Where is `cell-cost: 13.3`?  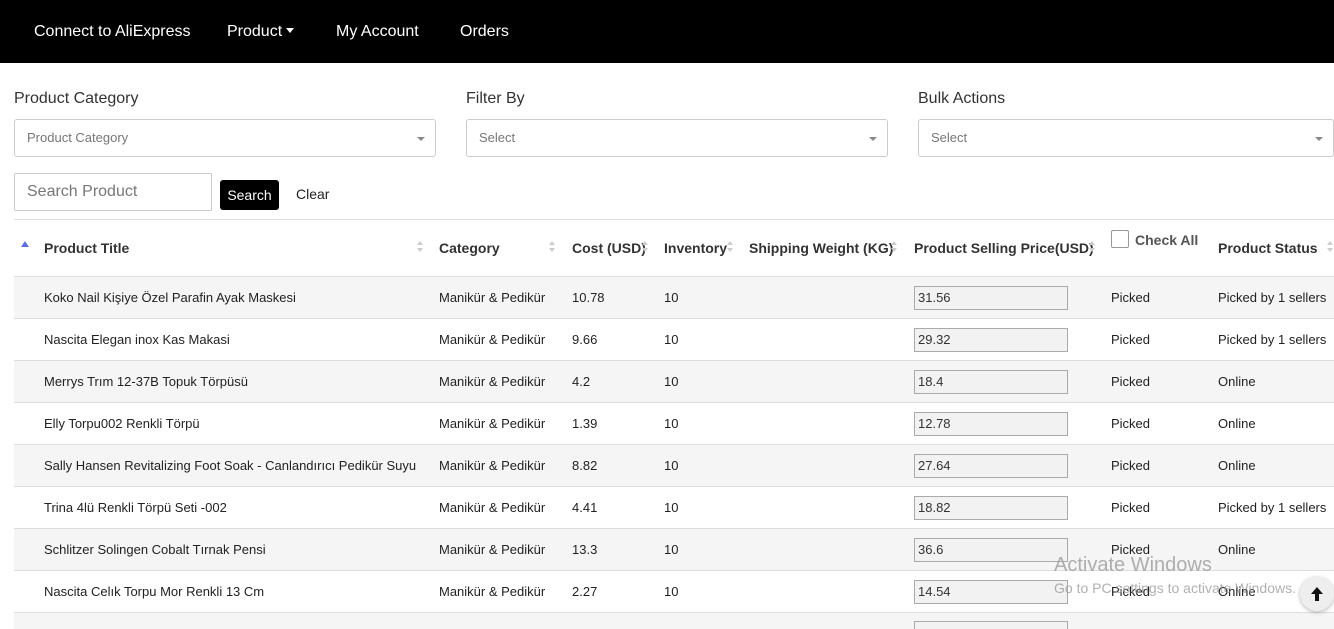
cell-cost: 13.3 is located at coordinates (585, 549).